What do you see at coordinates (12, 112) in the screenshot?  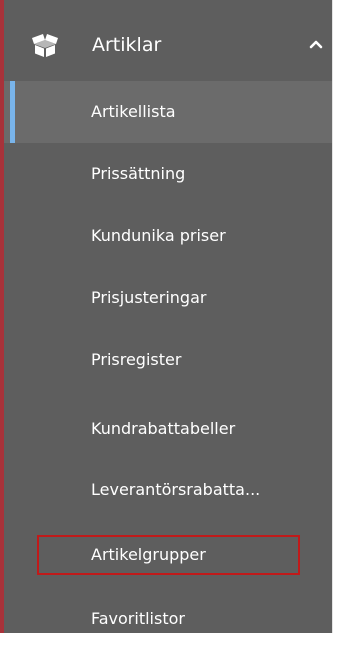 I see `active-indicator` at bounding box center [12, 112].